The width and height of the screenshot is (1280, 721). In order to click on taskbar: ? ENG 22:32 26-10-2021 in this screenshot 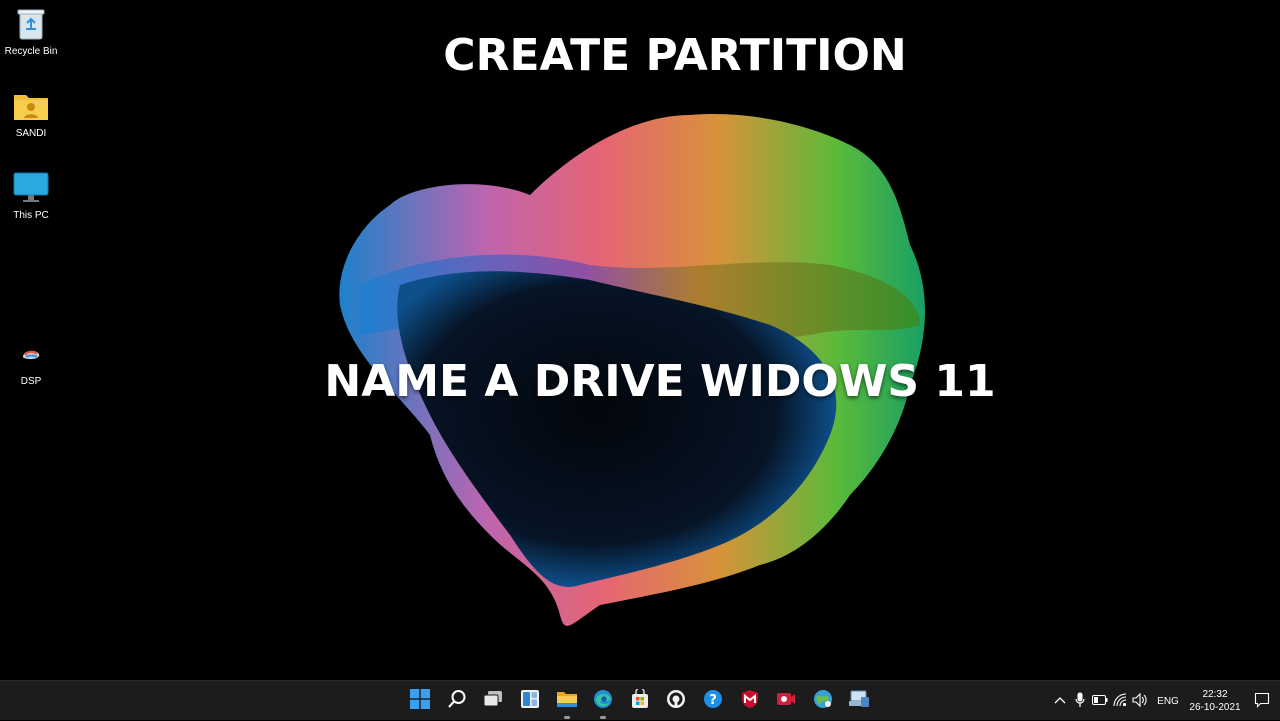, I will do `click(640, 700)`.